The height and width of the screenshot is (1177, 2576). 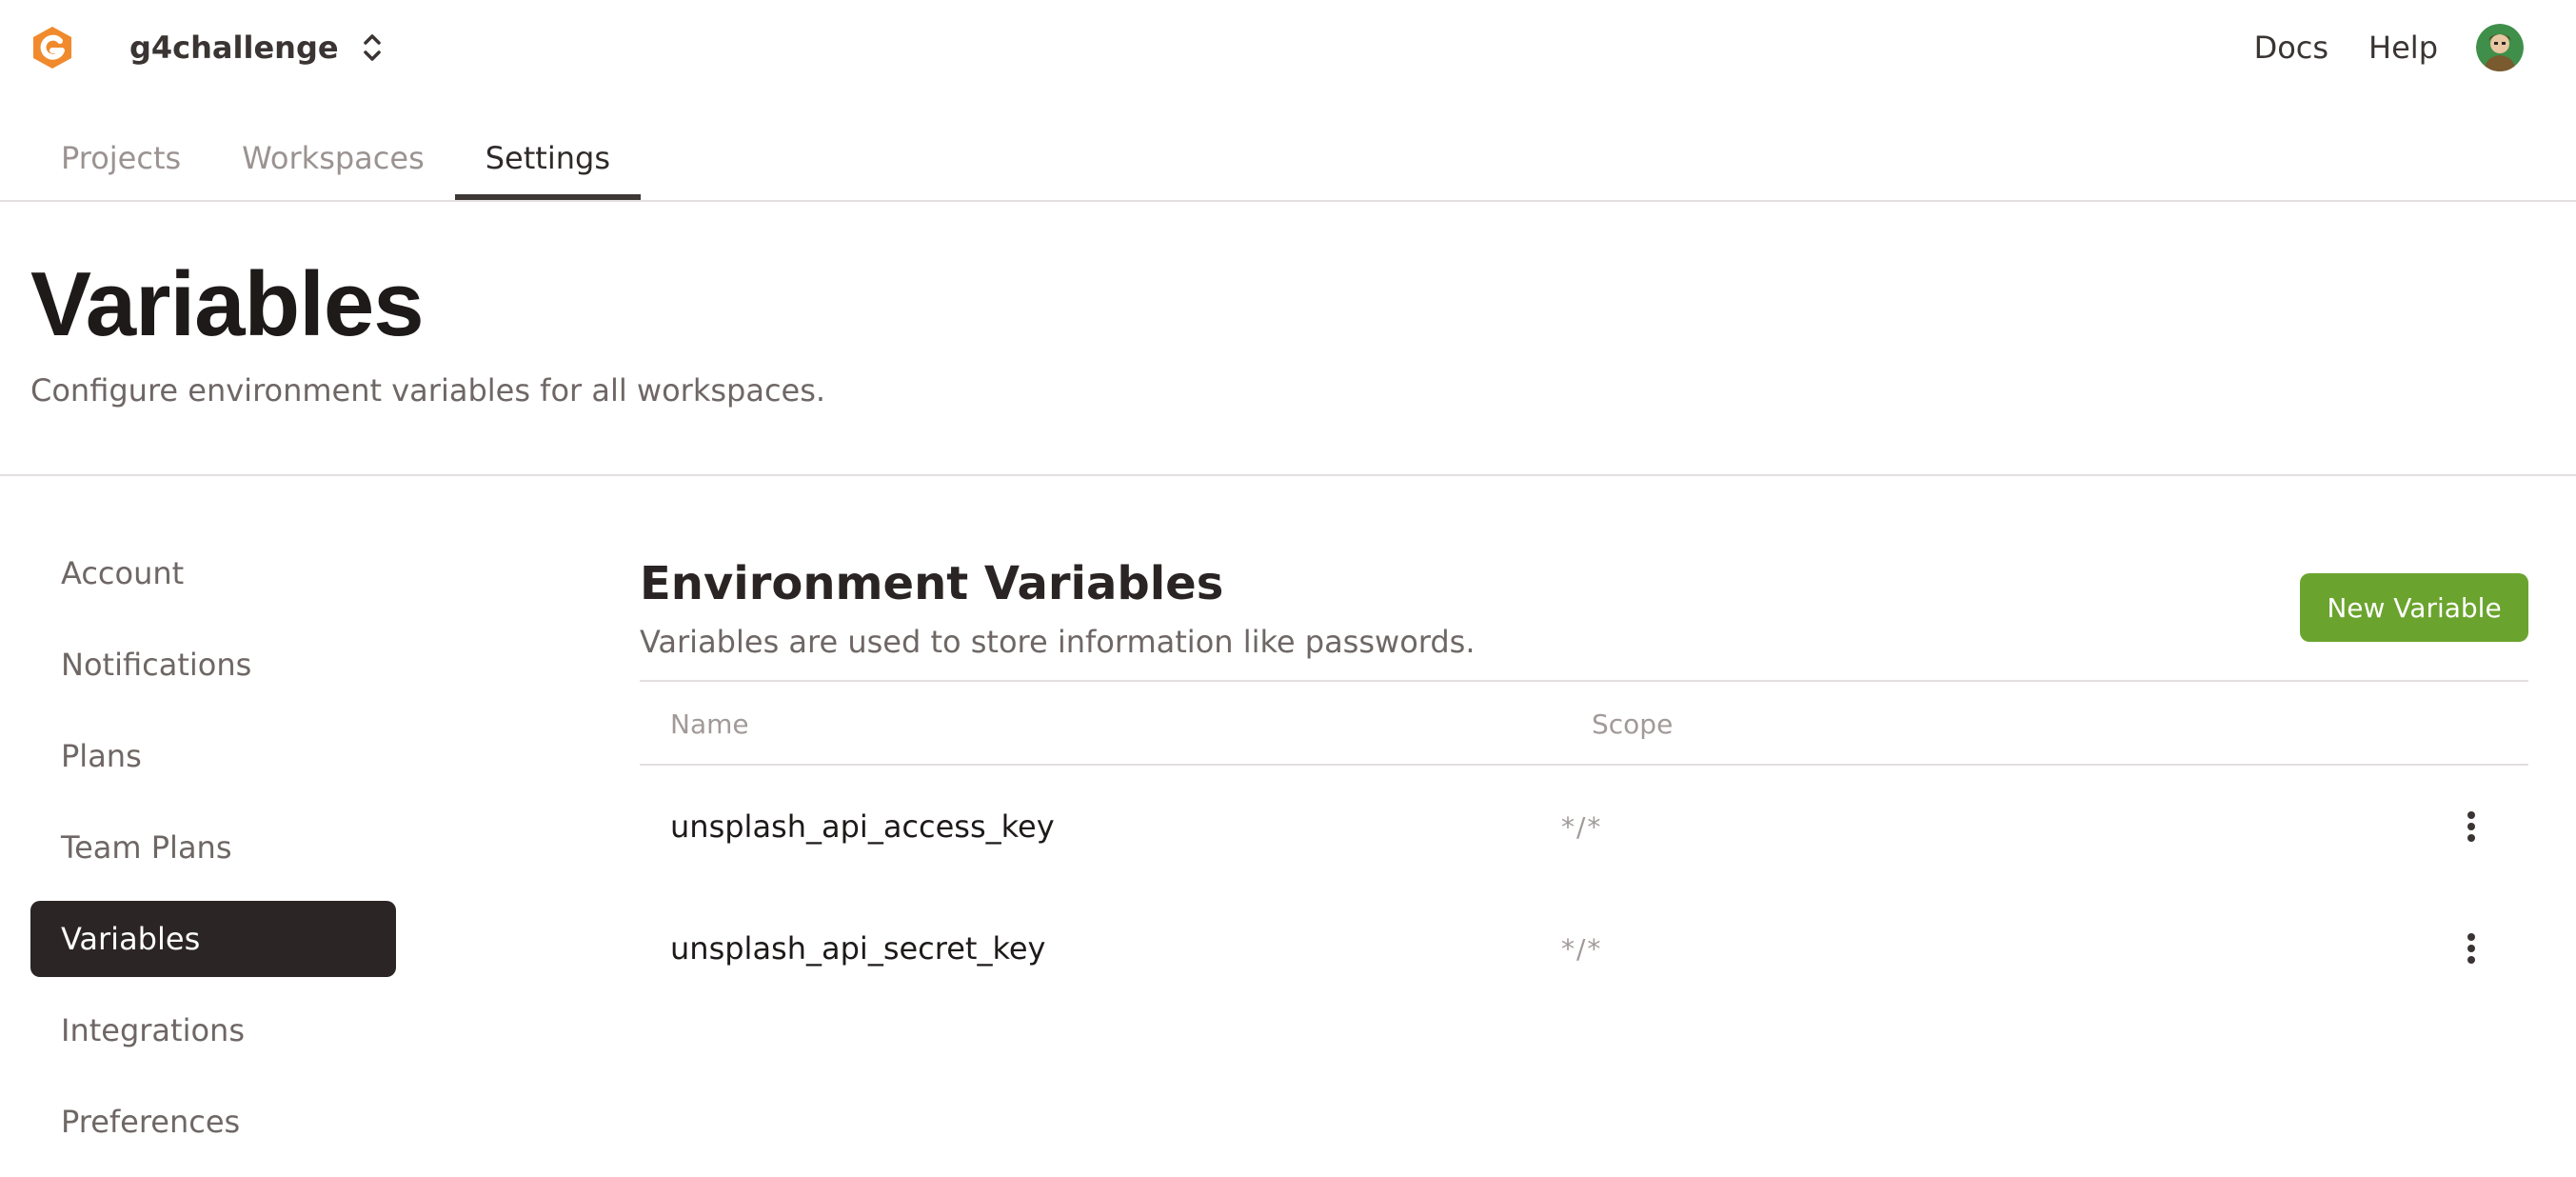 I want to click on org-switcher: g4challenge, so click(x=256, y=47).